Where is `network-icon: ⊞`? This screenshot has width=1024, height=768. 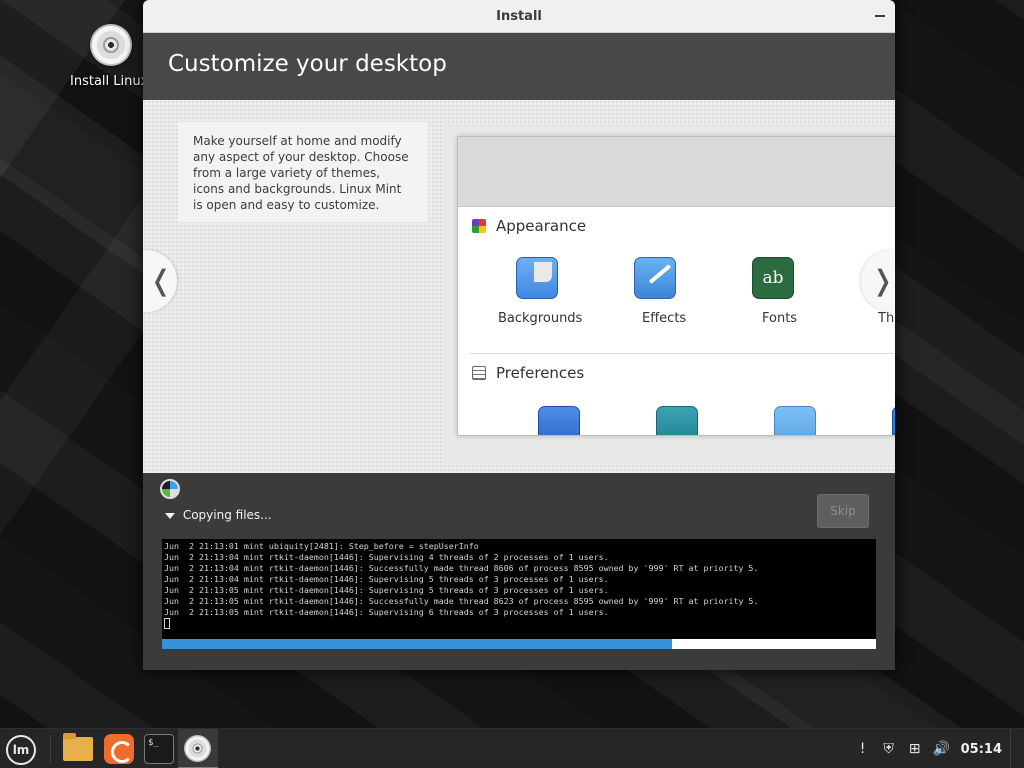
network-icon: ⊞ is located at coordinates (915, 749).